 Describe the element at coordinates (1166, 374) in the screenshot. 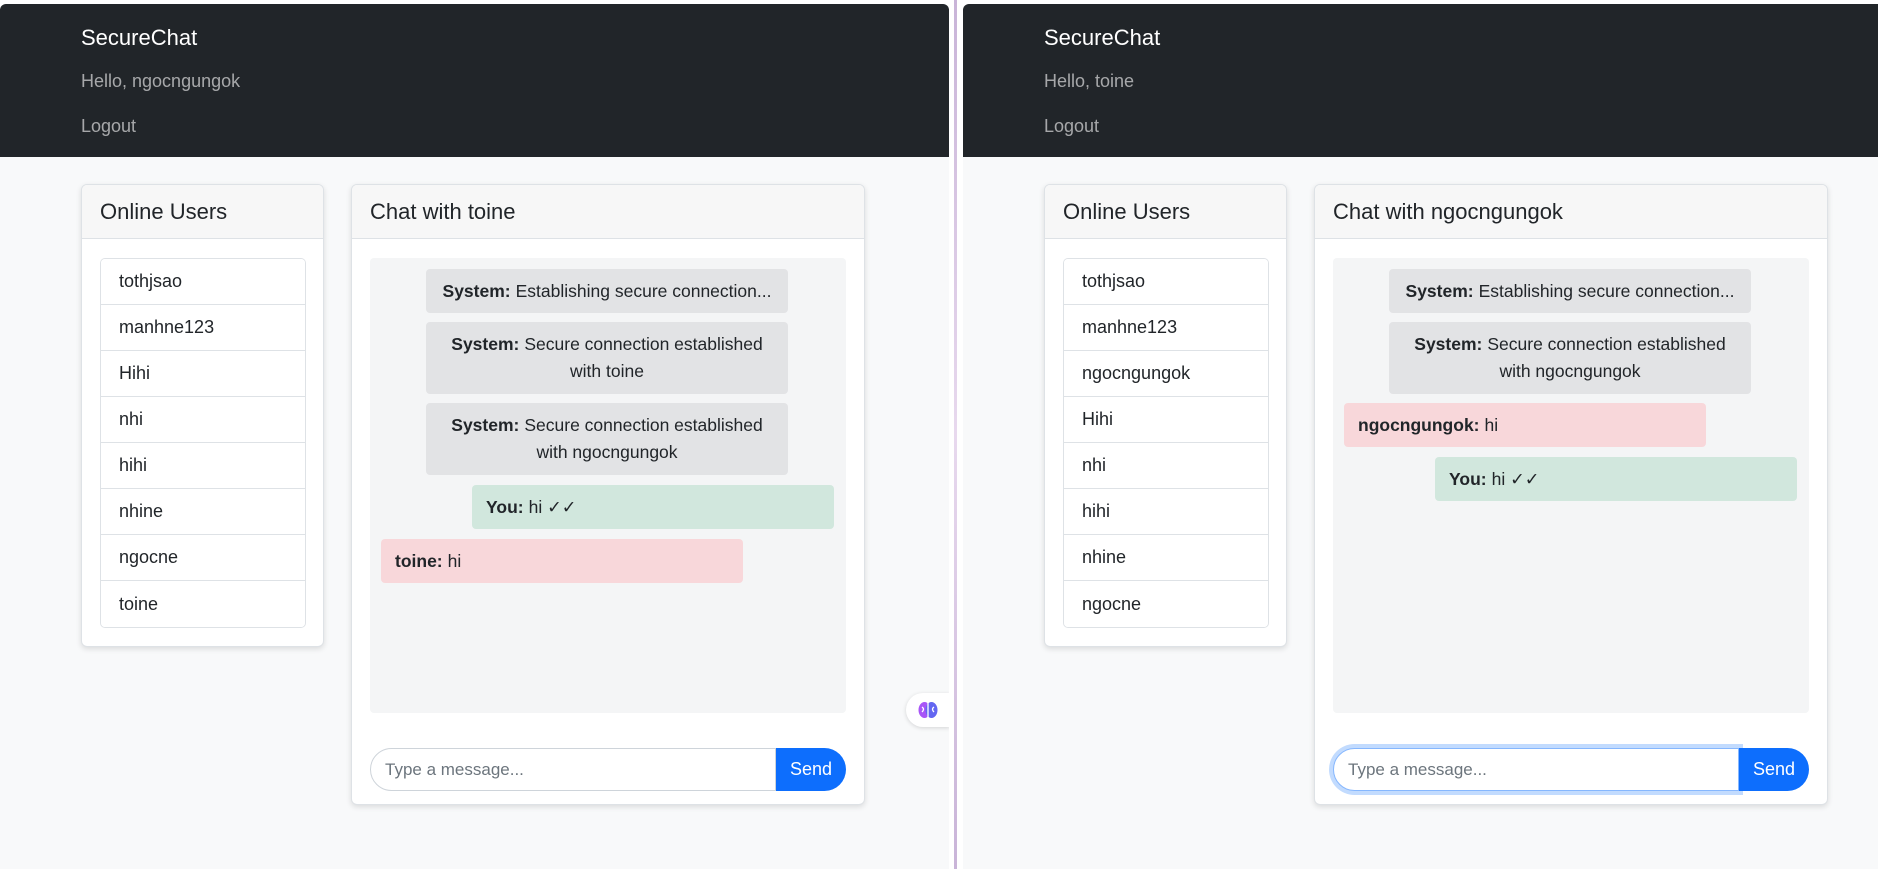

I see `user-list-item: ngocngungok` at that location.